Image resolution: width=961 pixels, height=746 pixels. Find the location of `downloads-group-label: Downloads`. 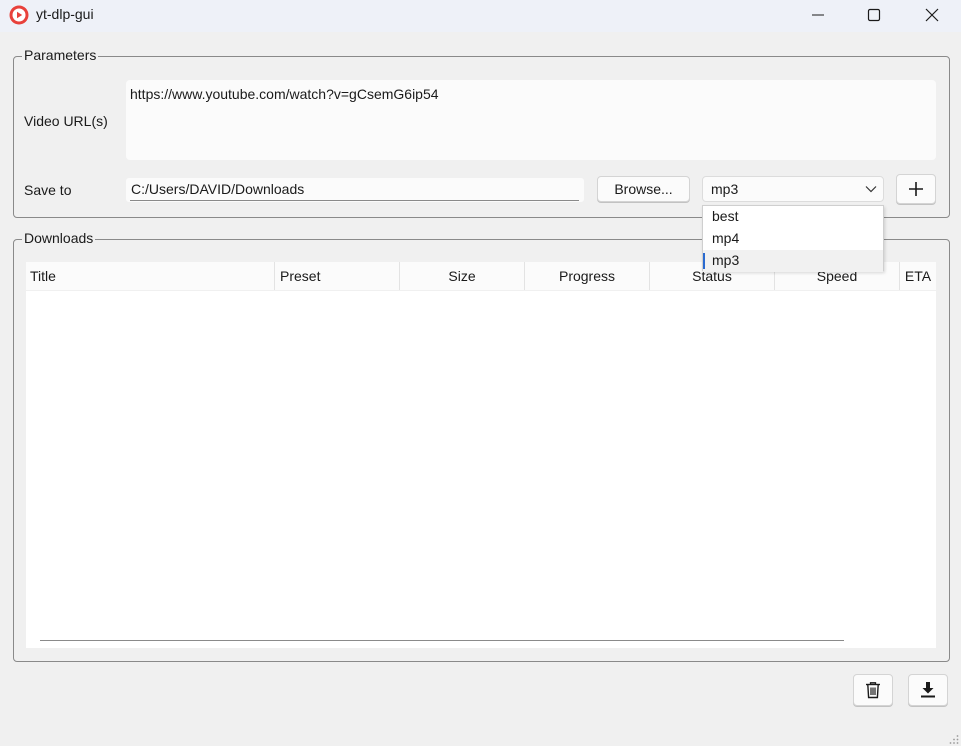

downloads-group-label: Downloads is located at coordinates (59, 238).